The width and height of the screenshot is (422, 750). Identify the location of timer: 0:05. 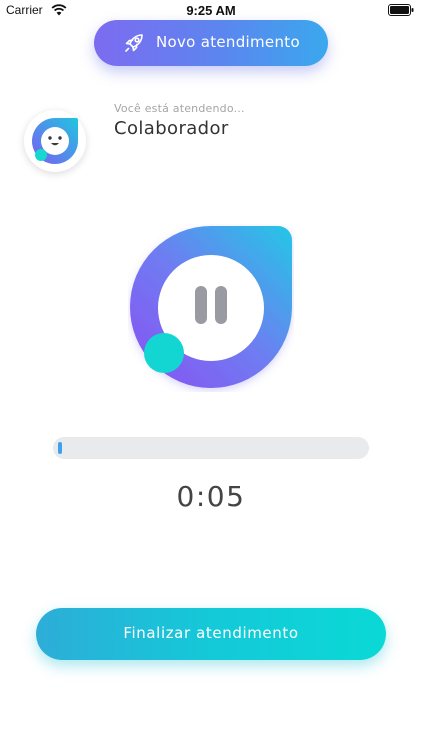
(211, 496).